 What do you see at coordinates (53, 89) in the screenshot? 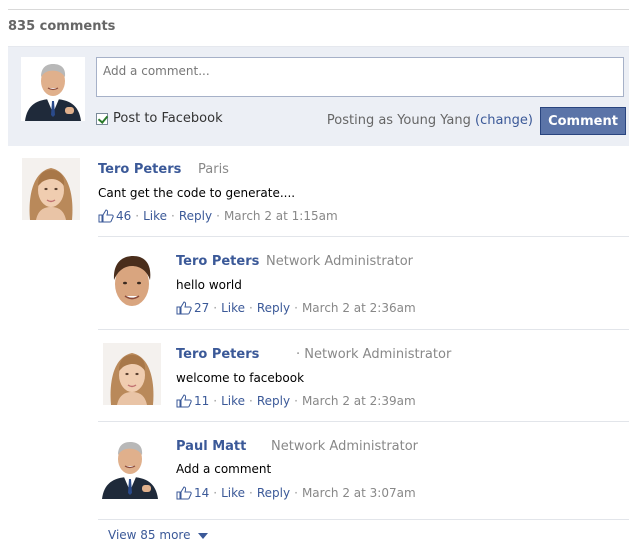
I see `current-user-avatar` at bounding box center [53, 89].